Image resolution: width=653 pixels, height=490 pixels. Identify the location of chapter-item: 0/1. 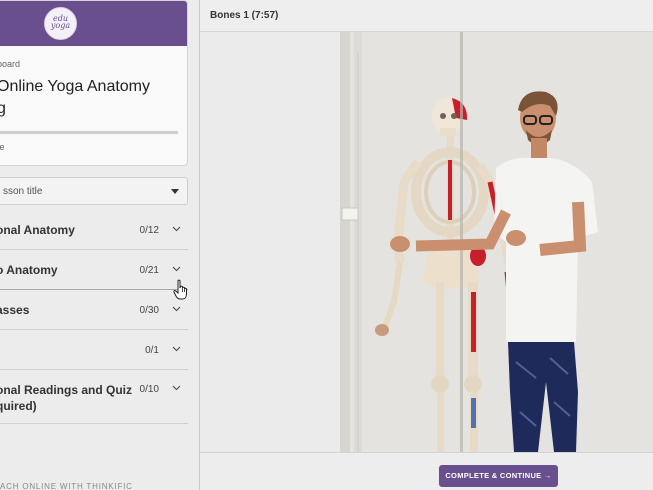
(94, 350).